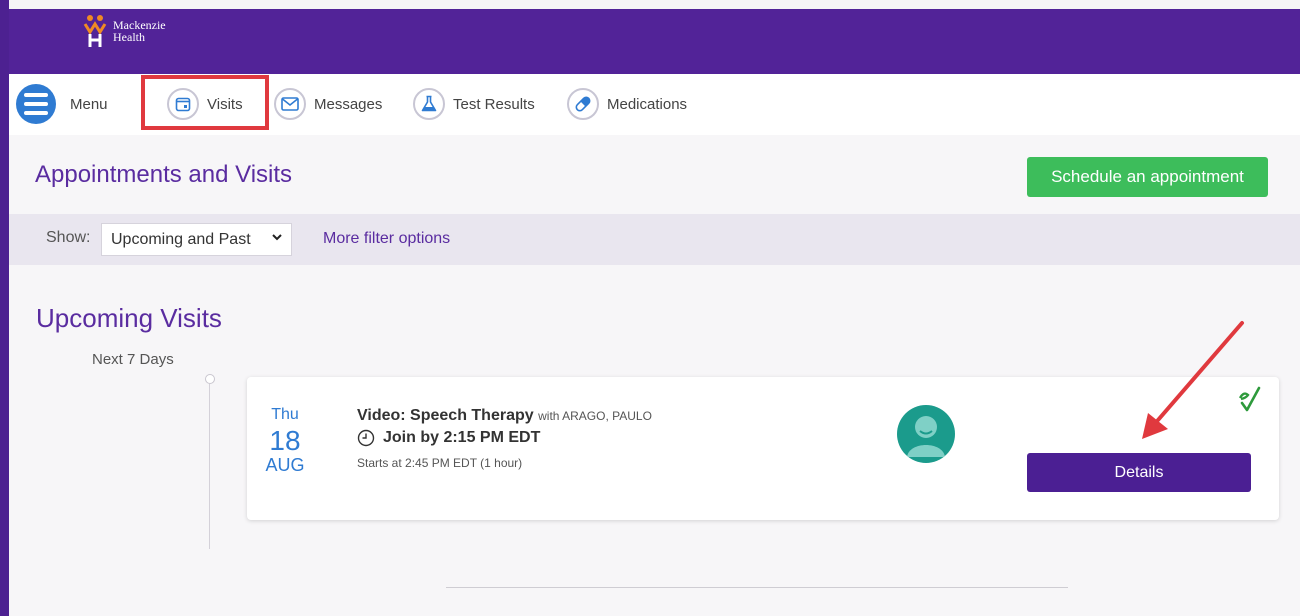 Image resolution: width=1300 pixels, height=616 pixels. Describe the element at coordinates (210, 379) in the screenshot. I see `timeline-dot` at that location.